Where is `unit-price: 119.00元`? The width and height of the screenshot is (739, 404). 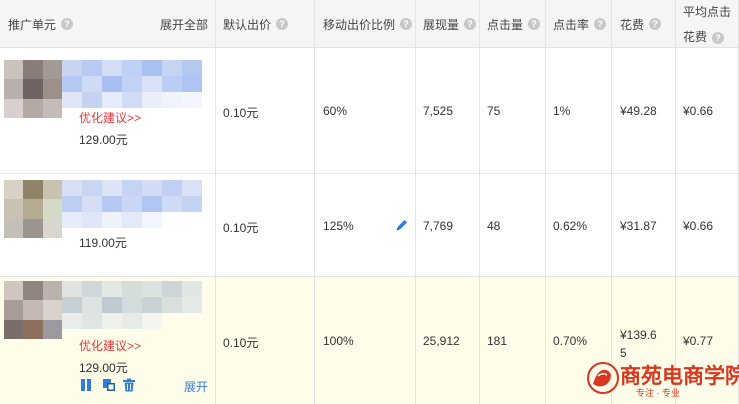 unit-price: 119.00元 is located at coordinates (103, 243).